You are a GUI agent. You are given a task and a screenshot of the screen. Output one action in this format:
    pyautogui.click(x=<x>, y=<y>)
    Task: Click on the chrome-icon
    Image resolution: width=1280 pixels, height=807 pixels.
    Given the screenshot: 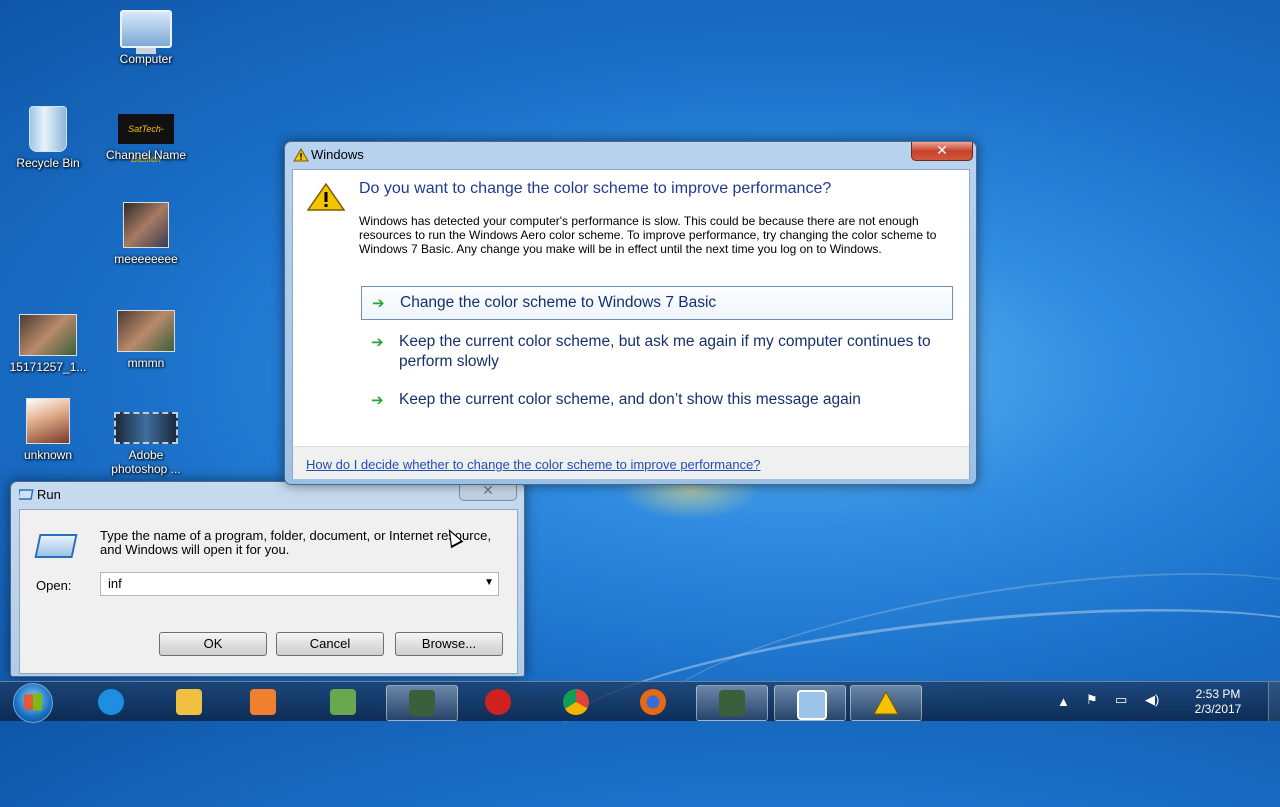 What is the action you would take?
    pyautogui.click(x=576, y=702)
    